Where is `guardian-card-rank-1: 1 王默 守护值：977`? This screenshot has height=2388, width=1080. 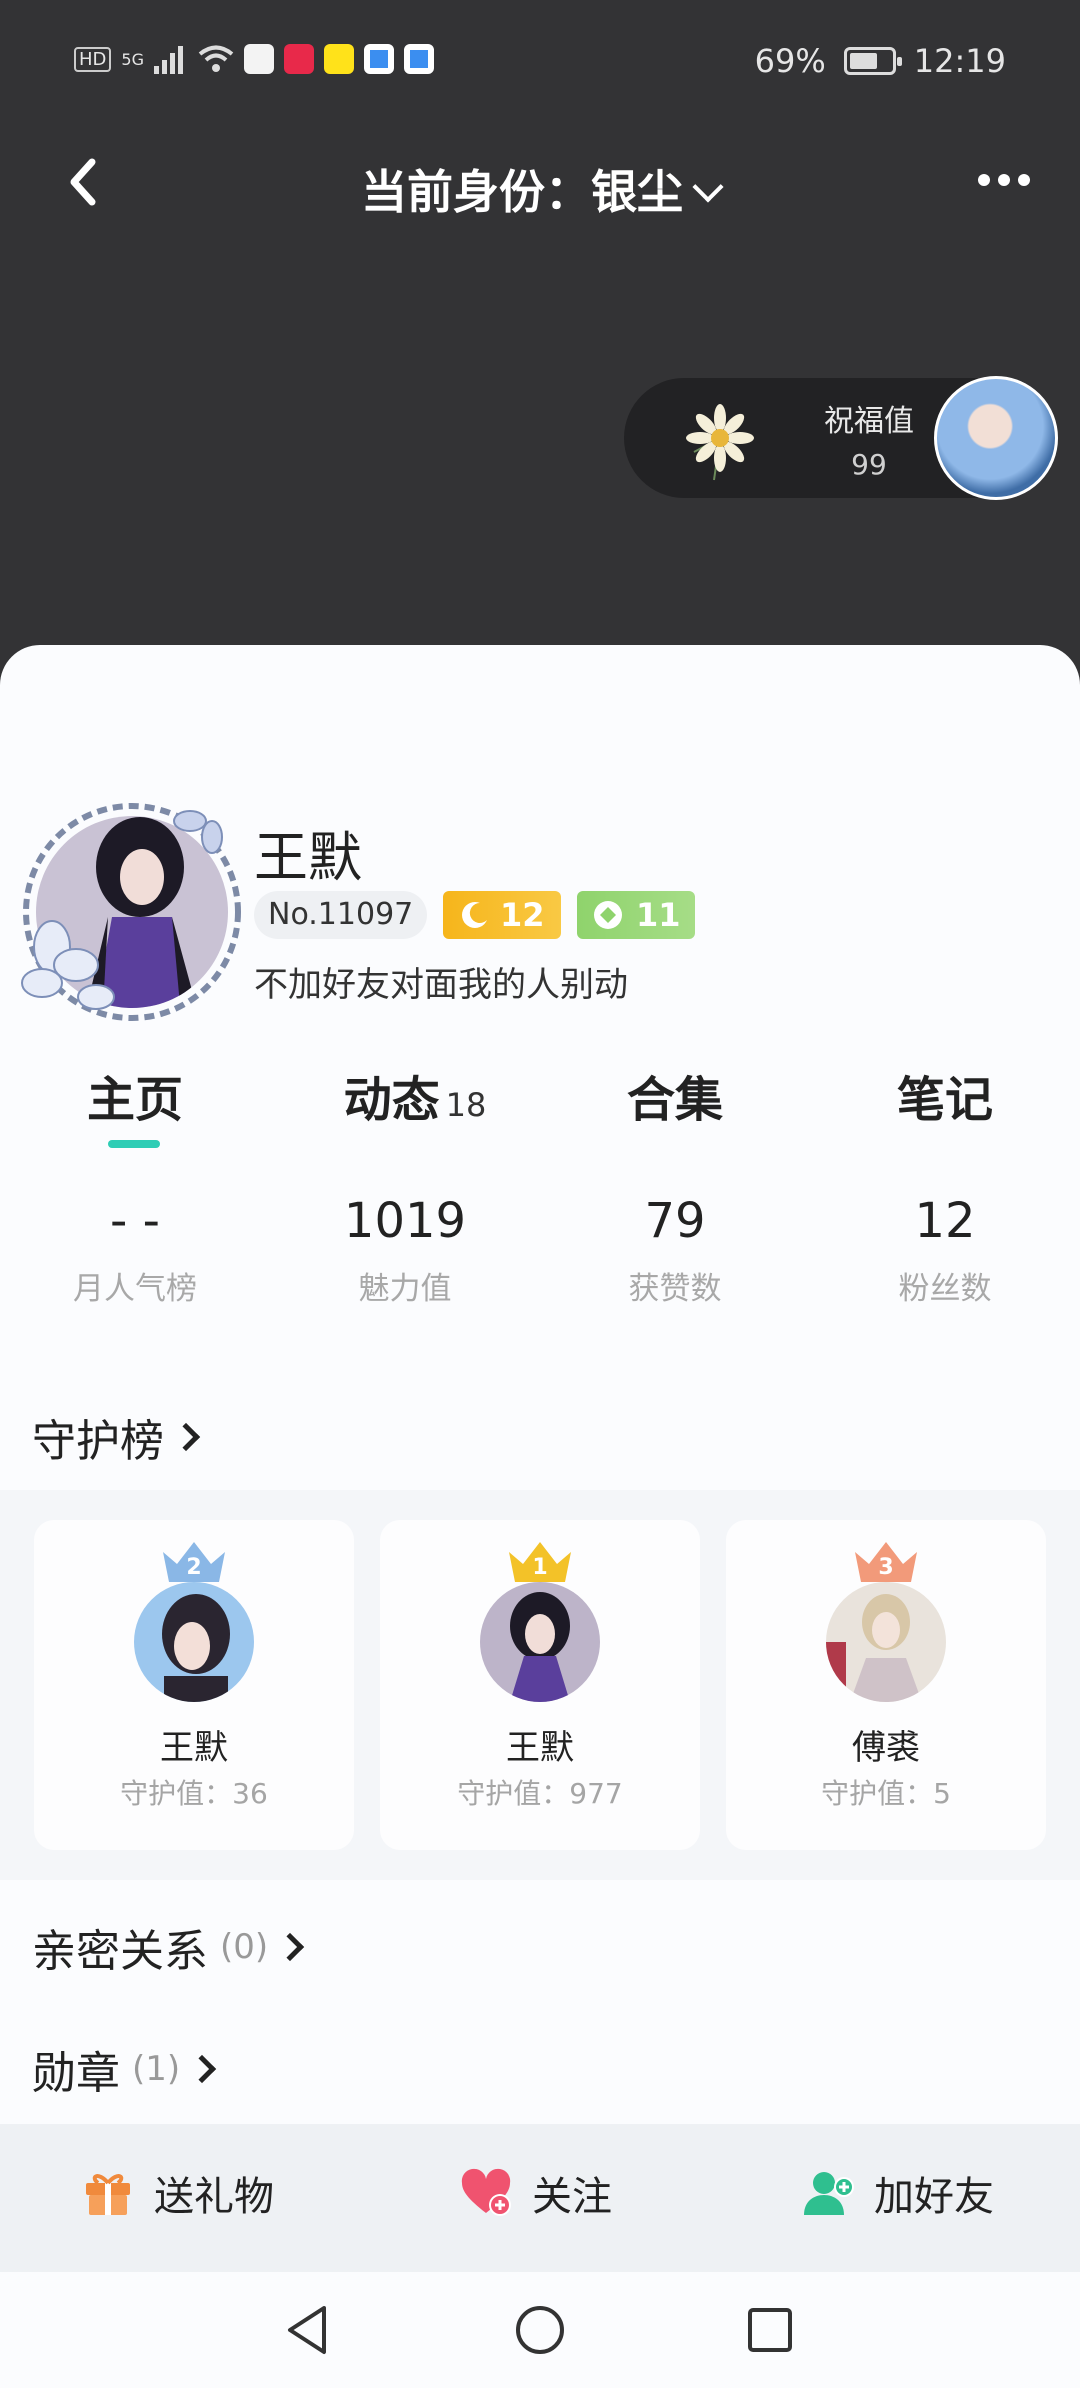
guardian-card-rank-1: 1 王默 守护值：977 is located at coordinates (540, 1685).